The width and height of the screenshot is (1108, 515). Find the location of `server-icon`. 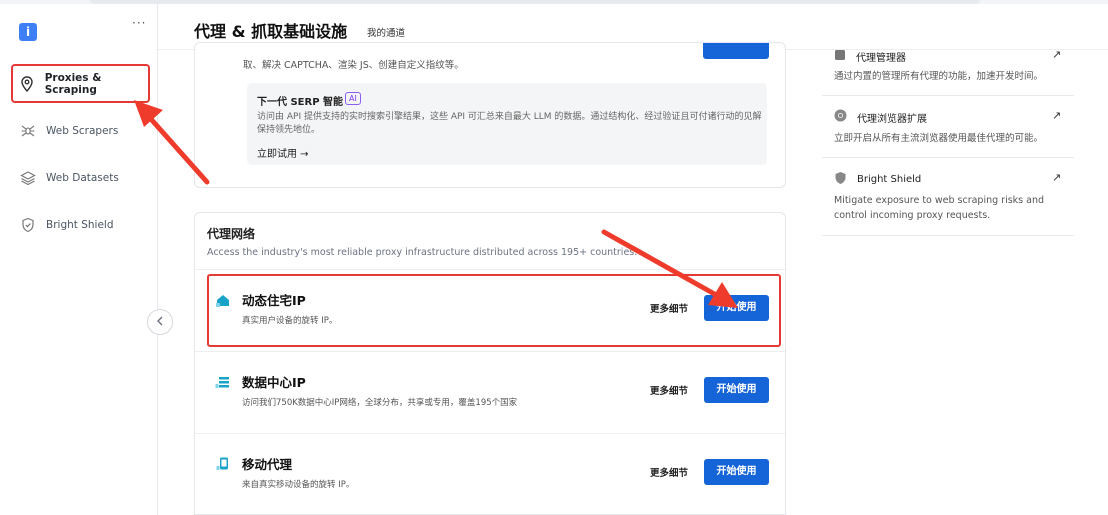

server-icon is located at coordinates (223, 382).